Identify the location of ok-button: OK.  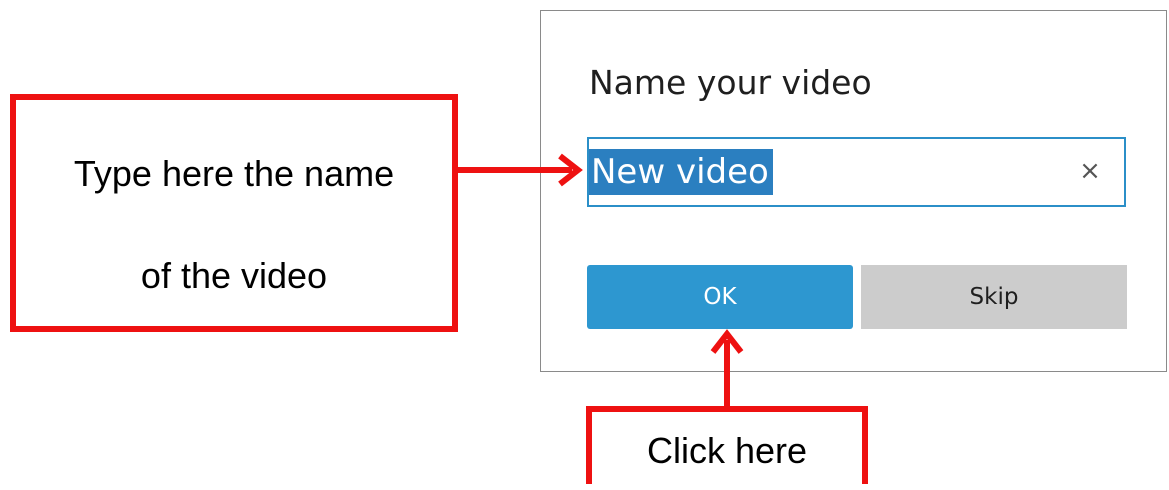
(720, 297).